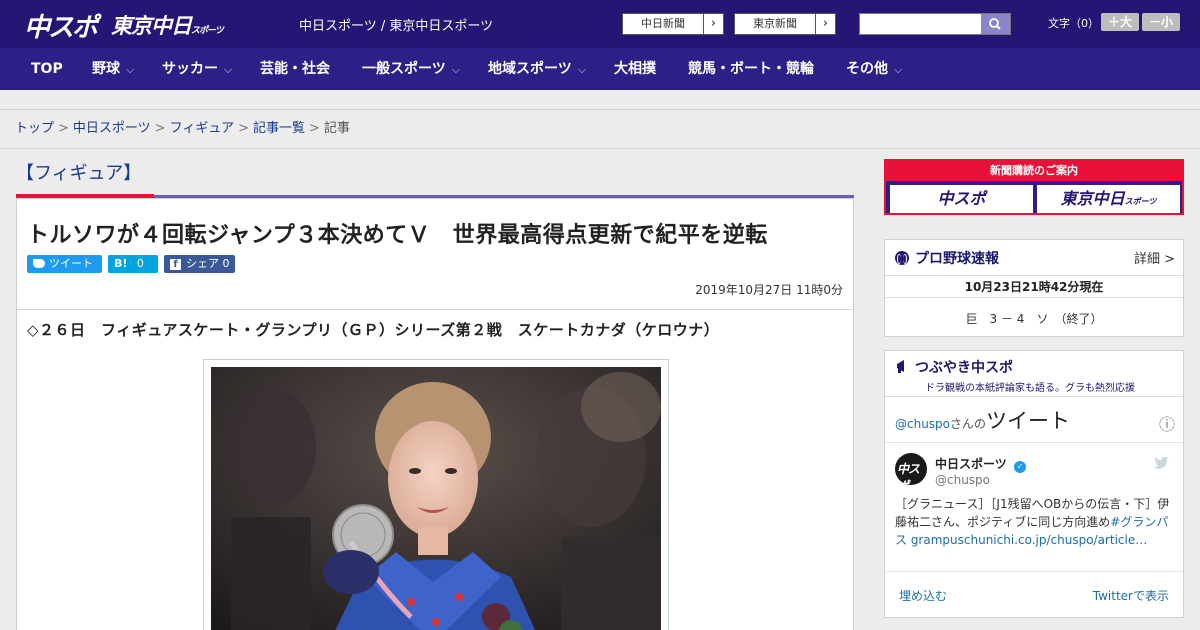 The width and height of the screenshot is (1200, 630). What do you see at coordinates (769, 290) in the screenshot?
I see `article-date: 2019年10月27日 11時0分` at bounding box center [769, 290].